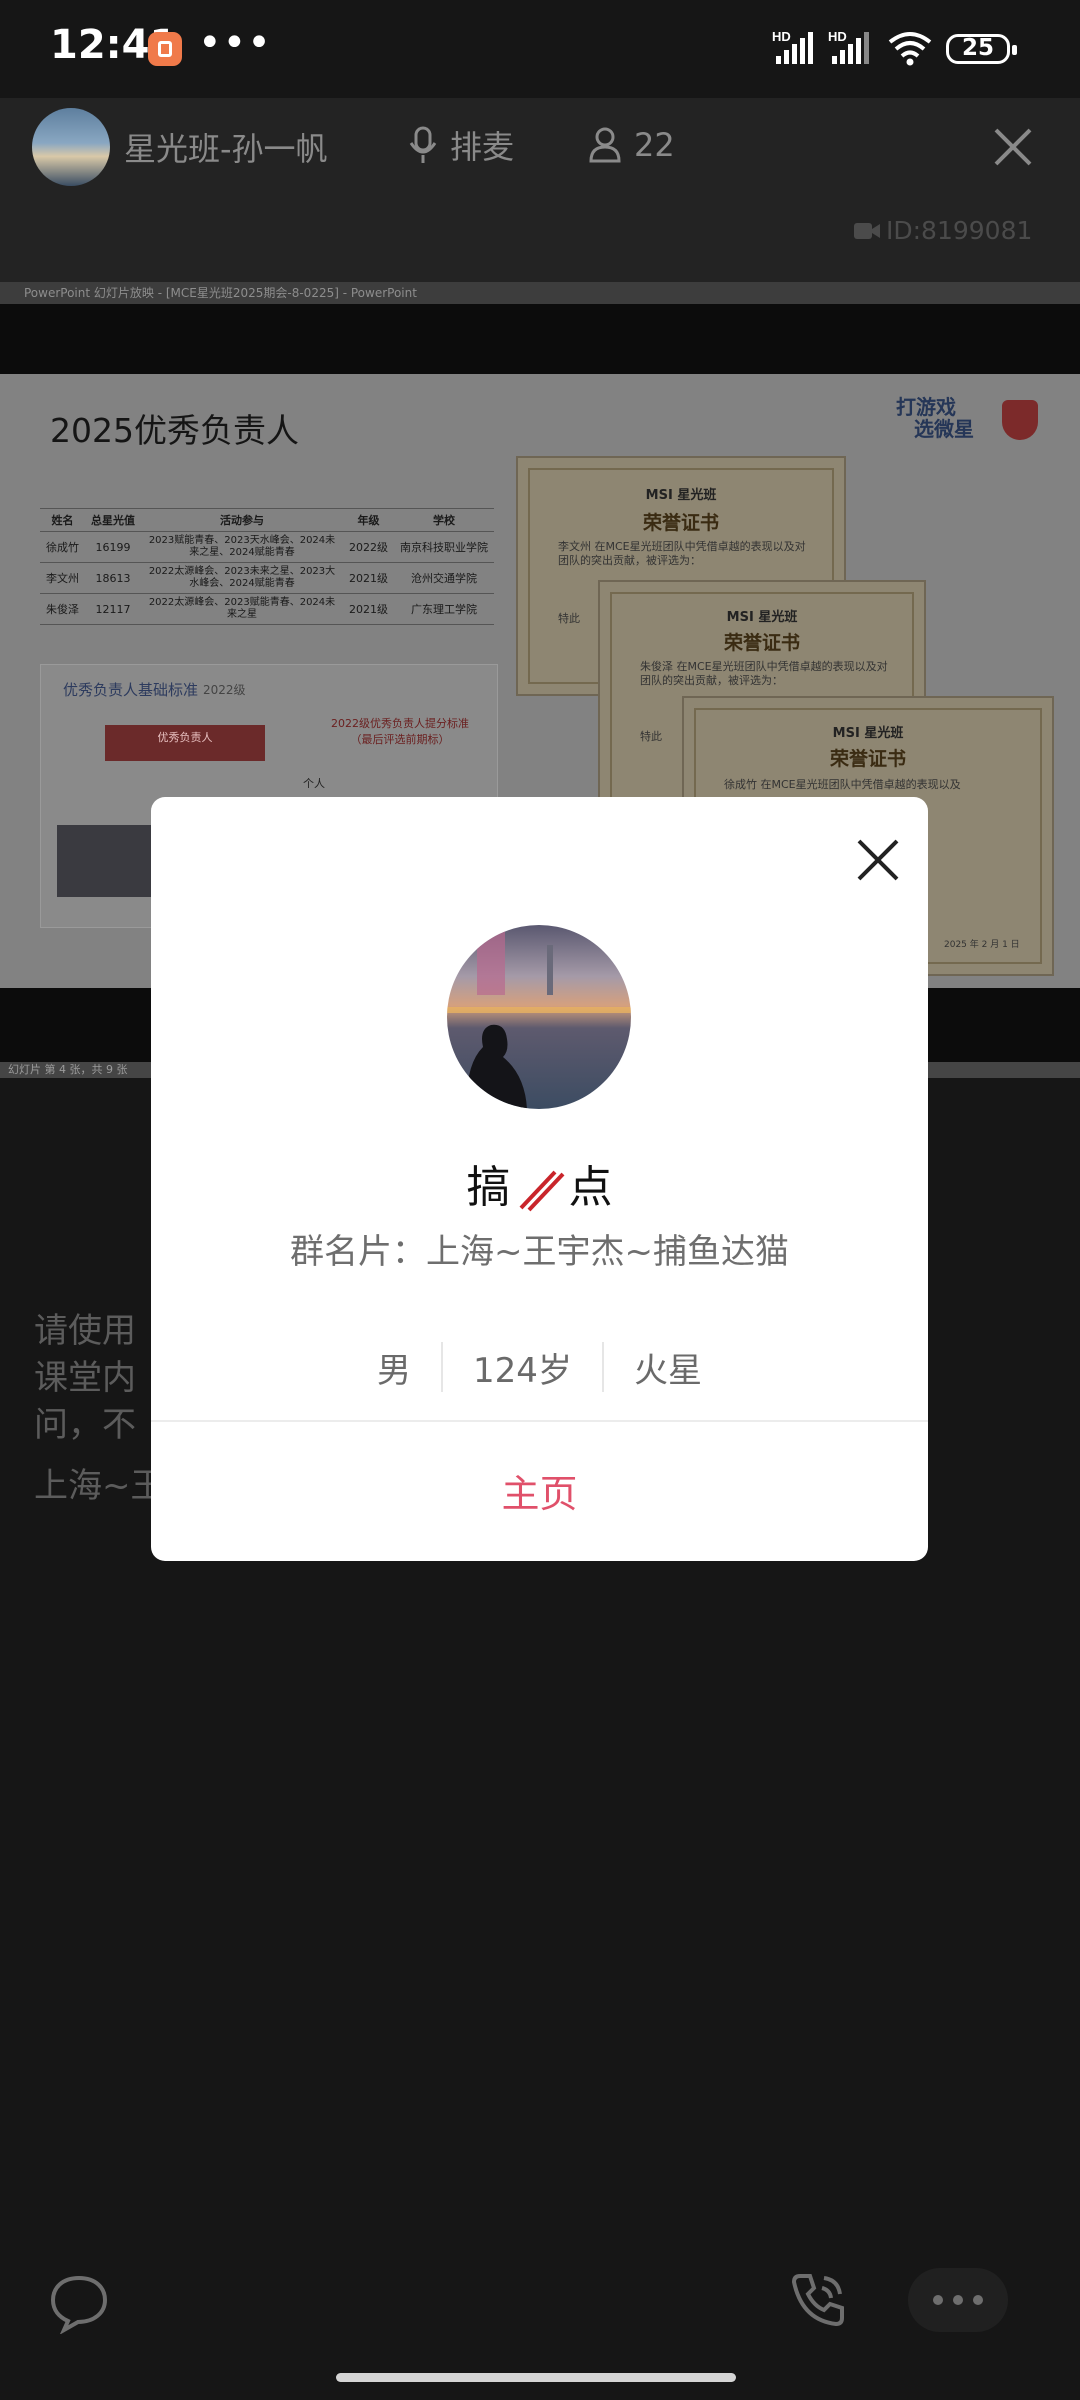  Describe the element at coordinates (944, 429) in the screenshot. I see `game-logo-line2: 选微星` at that location.